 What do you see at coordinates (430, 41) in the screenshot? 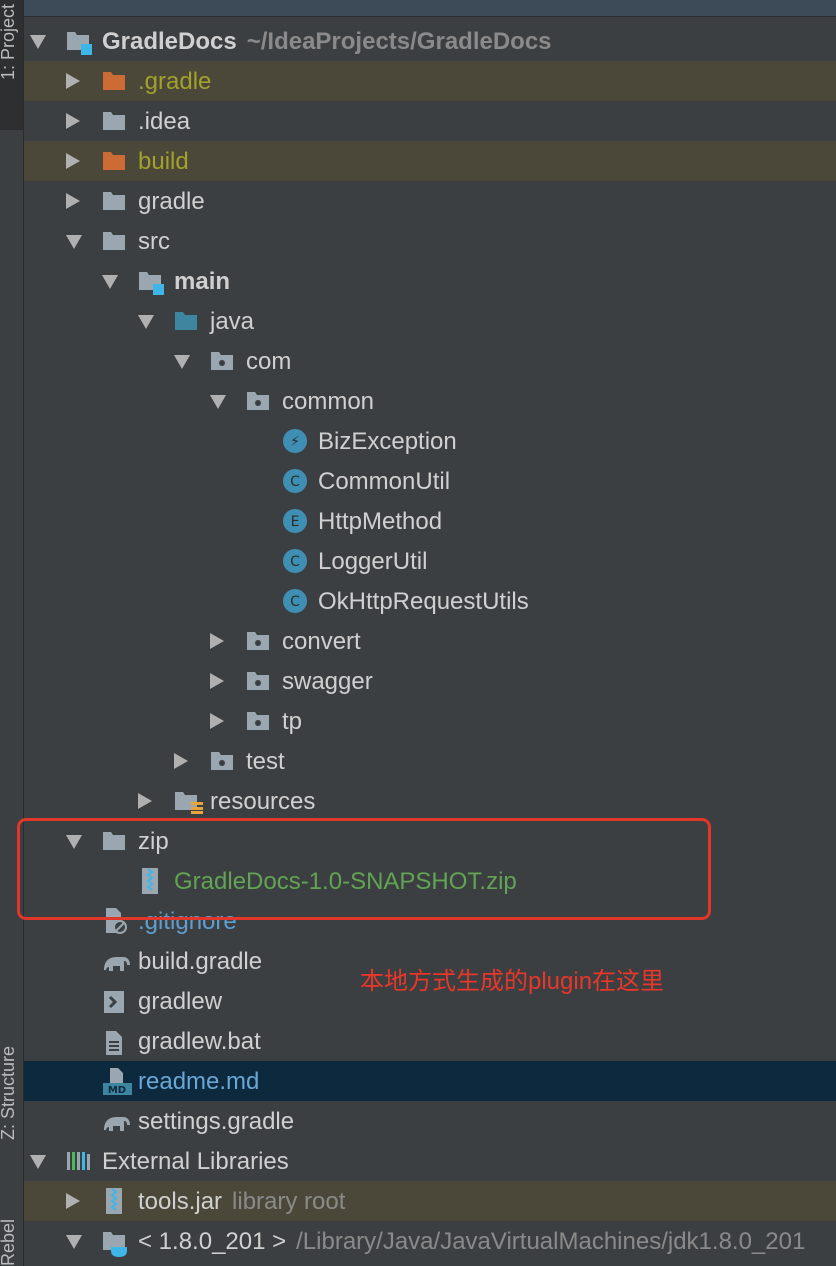
I see `tree-node: GradleDocs ~/IdeaProjects/GradleDocs` at bounding box center [430, 41].